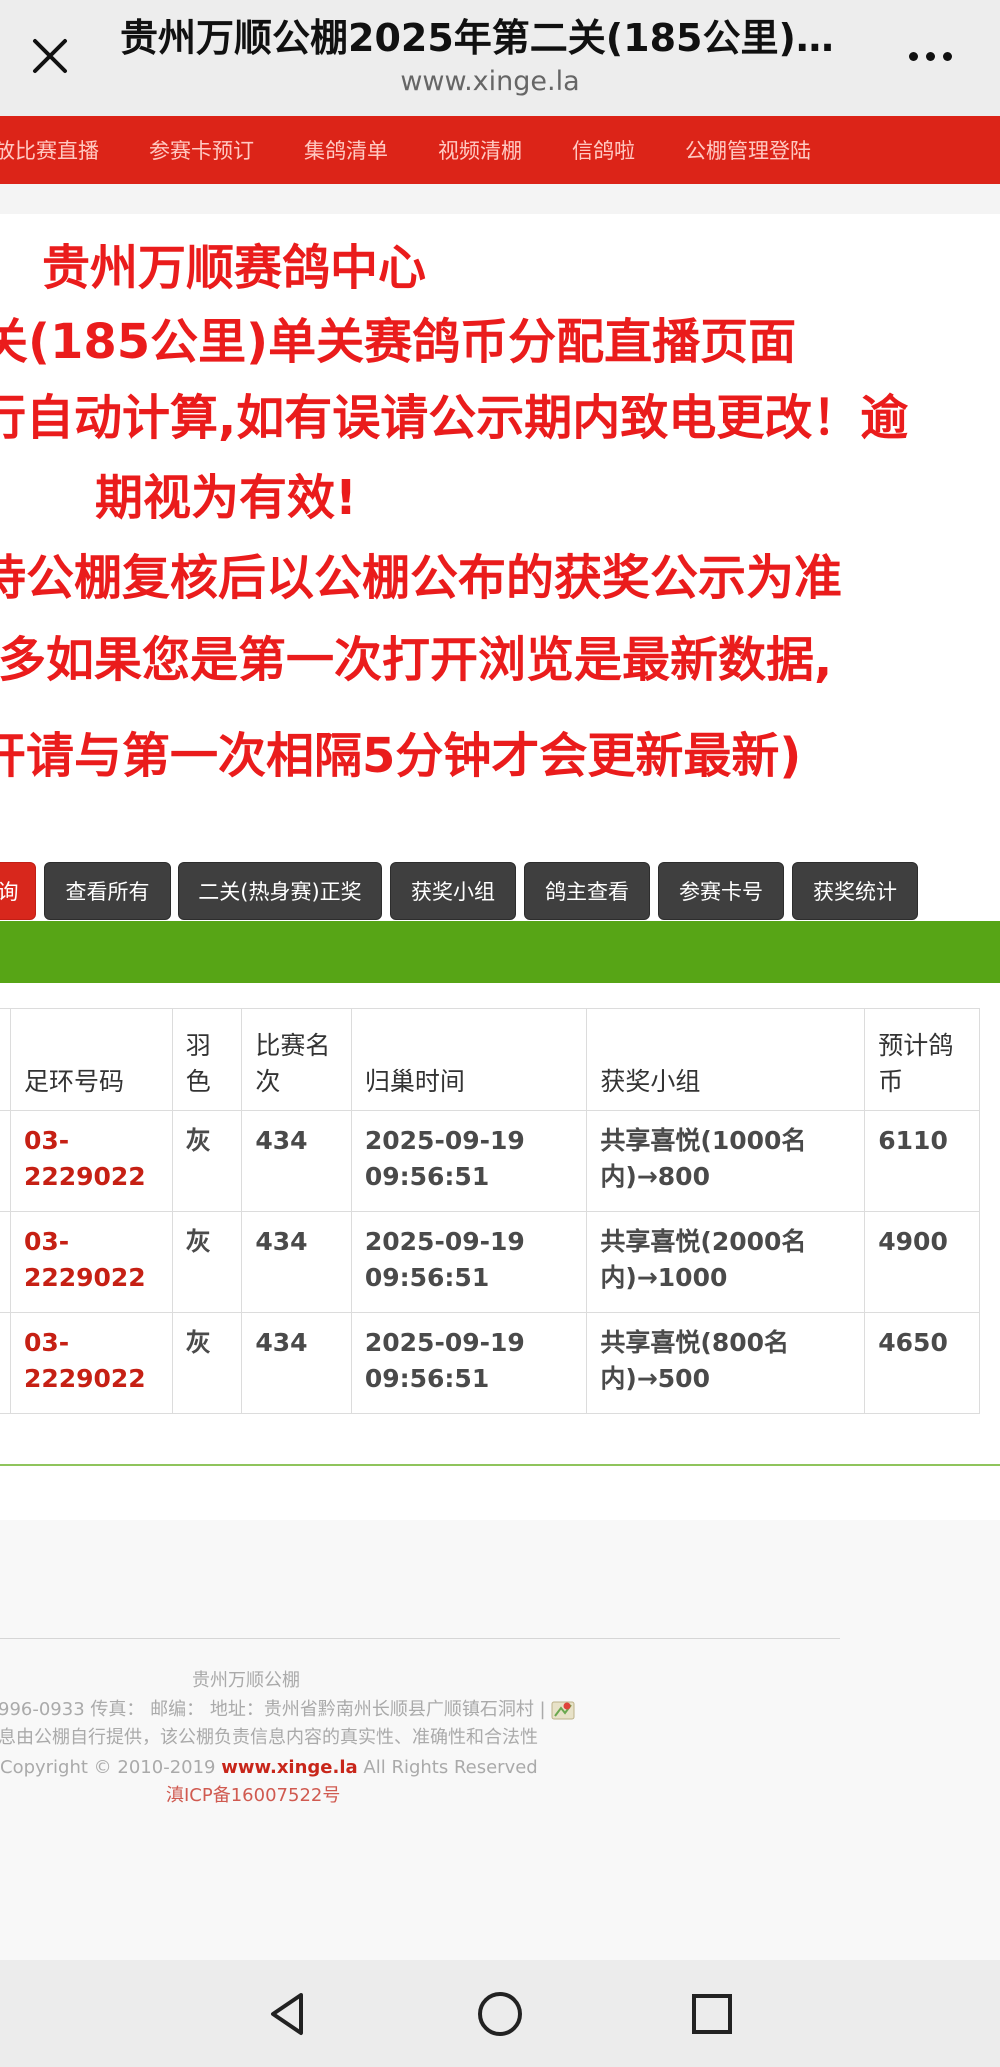 The image size is (1000, 2067). What do you see at coordinates (454, 418) in the screenshot?
I see `announcement-line: 行自动计算,如有误请公示期内致电更改！逾` at bounding box center [454, 418].